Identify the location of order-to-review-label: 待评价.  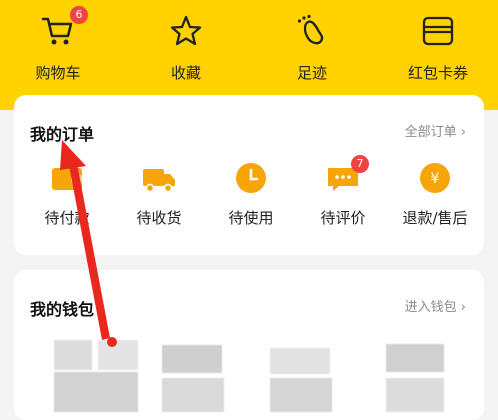
(343, 218).